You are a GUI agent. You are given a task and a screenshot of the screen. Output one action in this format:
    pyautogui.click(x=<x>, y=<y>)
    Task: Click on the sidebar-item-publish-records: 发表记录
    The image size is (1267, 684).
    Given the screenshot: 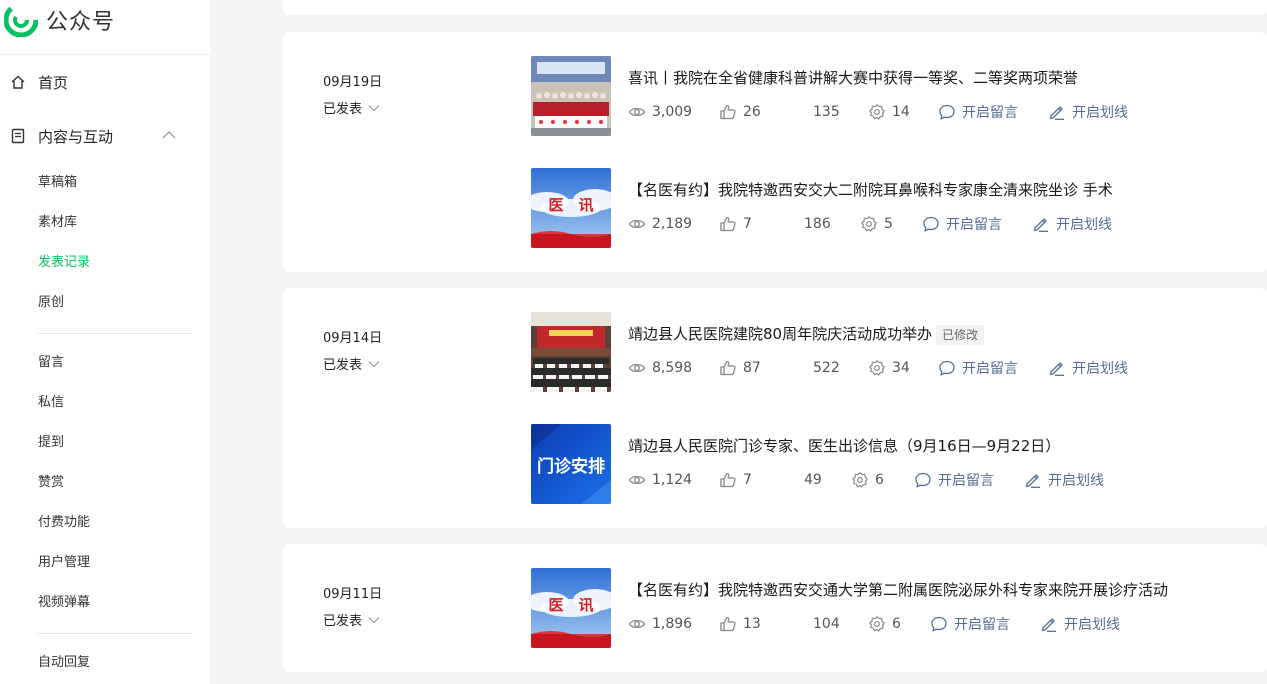 What is the action you would take?
    pyautogui.click(x=64, y=263)
    